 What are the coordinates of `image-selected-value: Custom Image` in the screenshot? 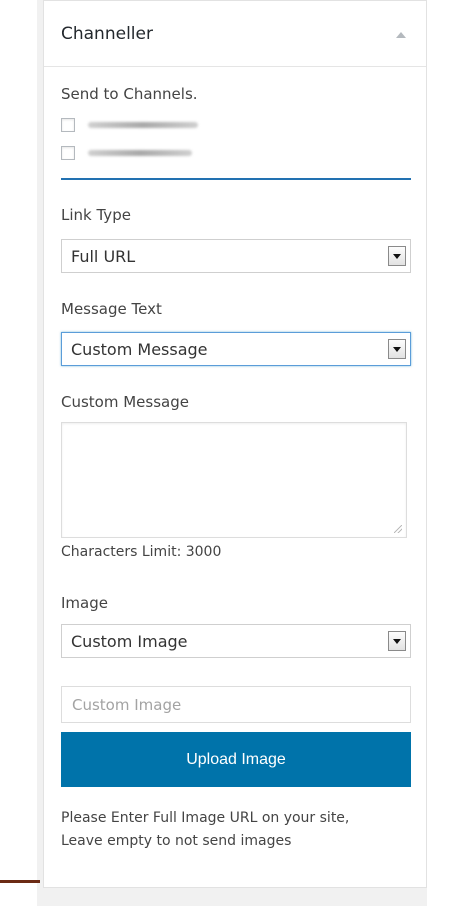 It's located at (129, 641).